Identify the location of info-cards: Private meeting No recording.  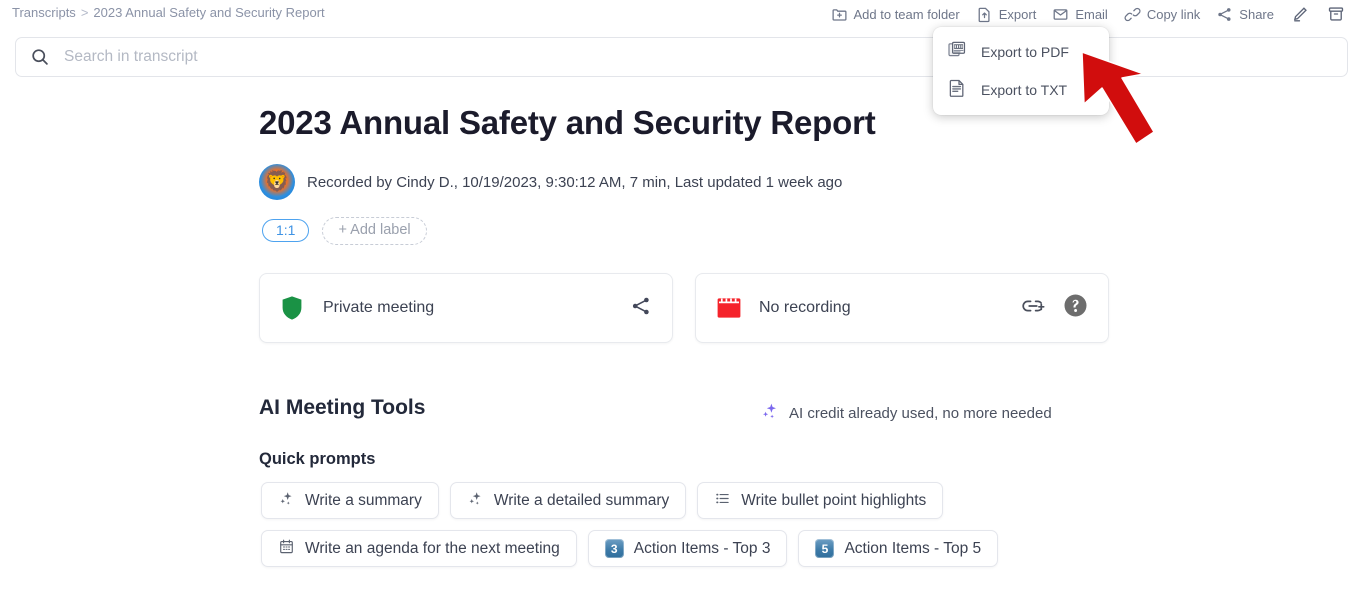
(684, 308).